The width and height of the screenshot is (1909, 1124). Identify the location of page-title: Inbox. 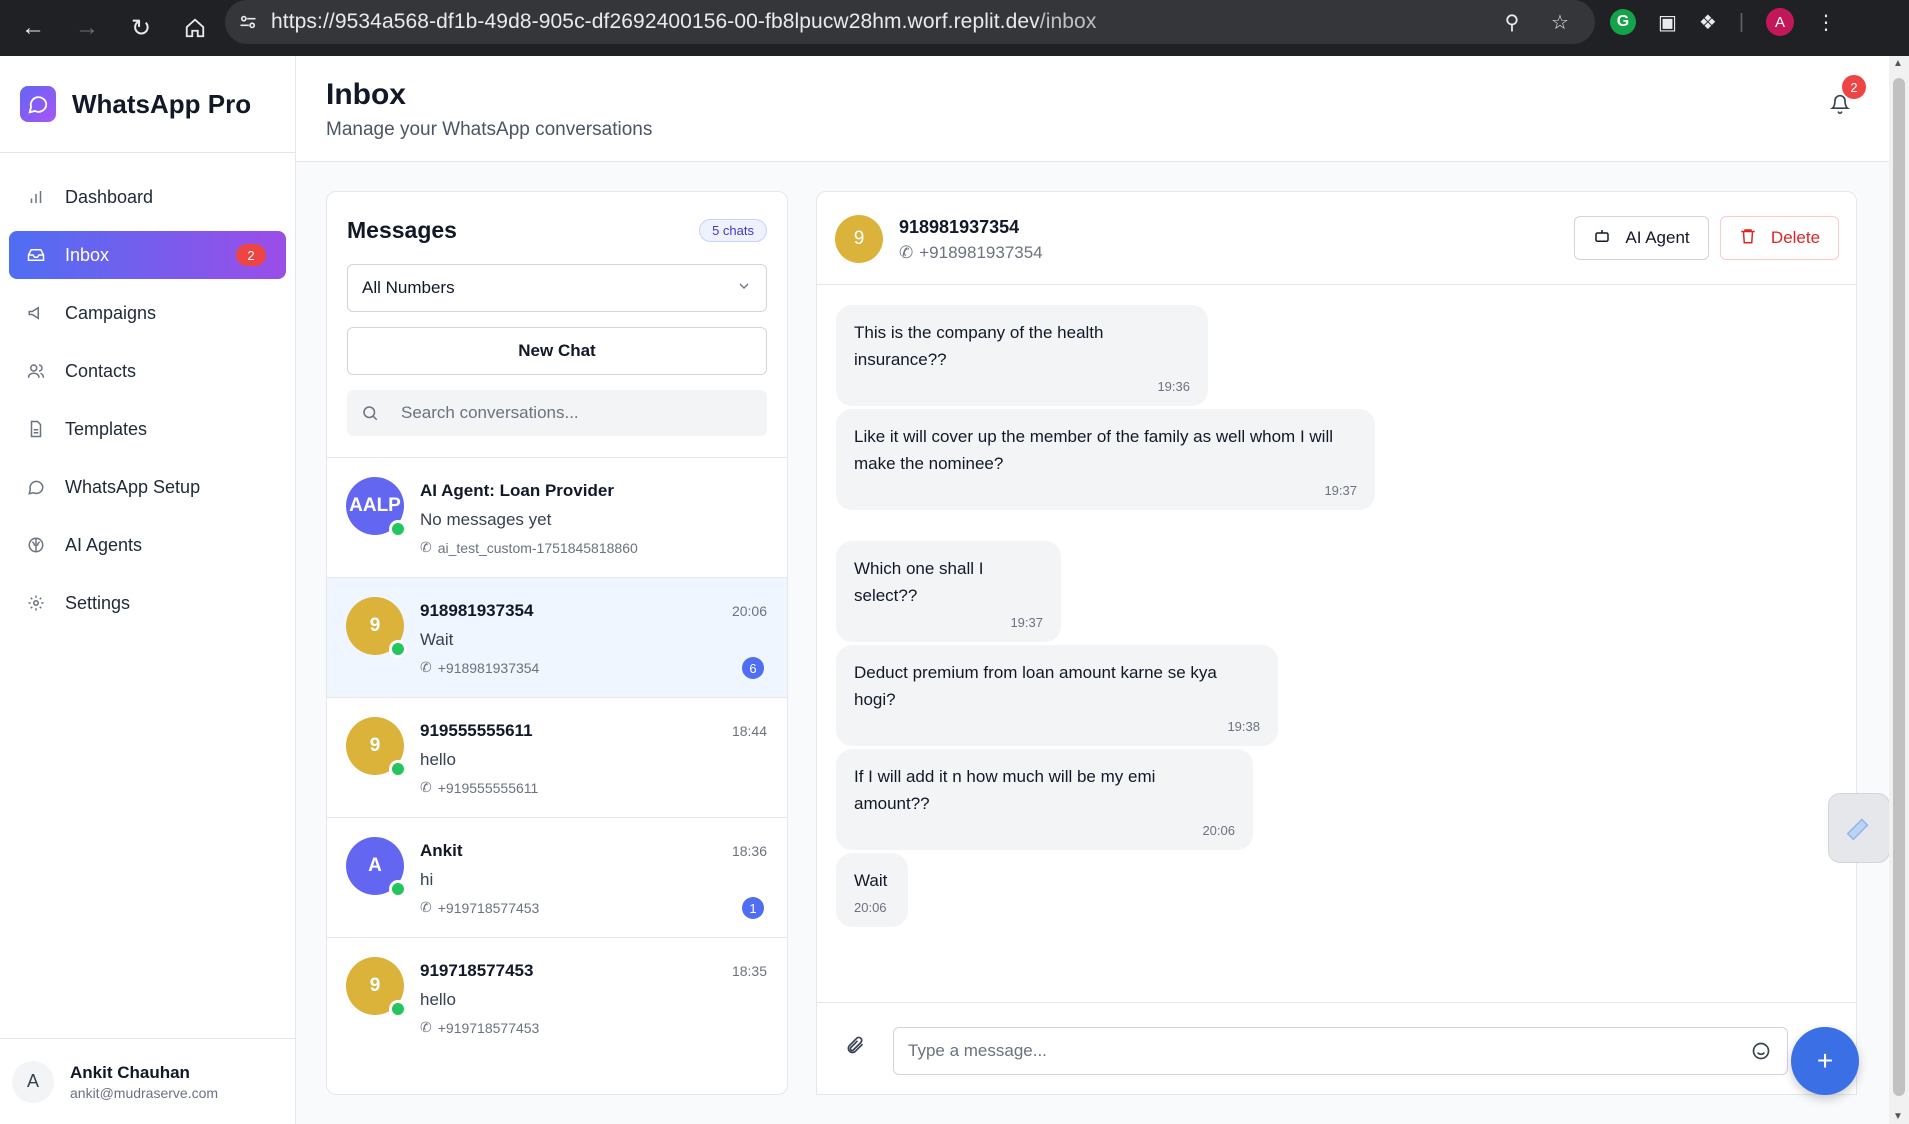
(366, 94).